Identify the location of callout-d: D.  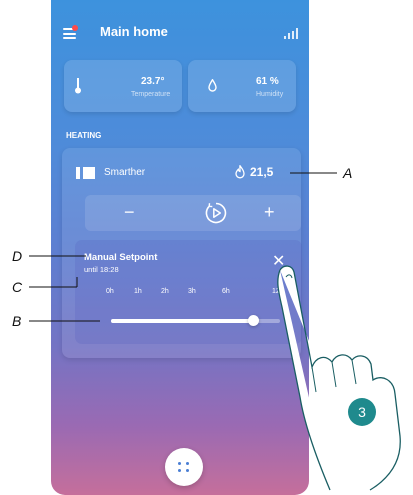
(17, 256).